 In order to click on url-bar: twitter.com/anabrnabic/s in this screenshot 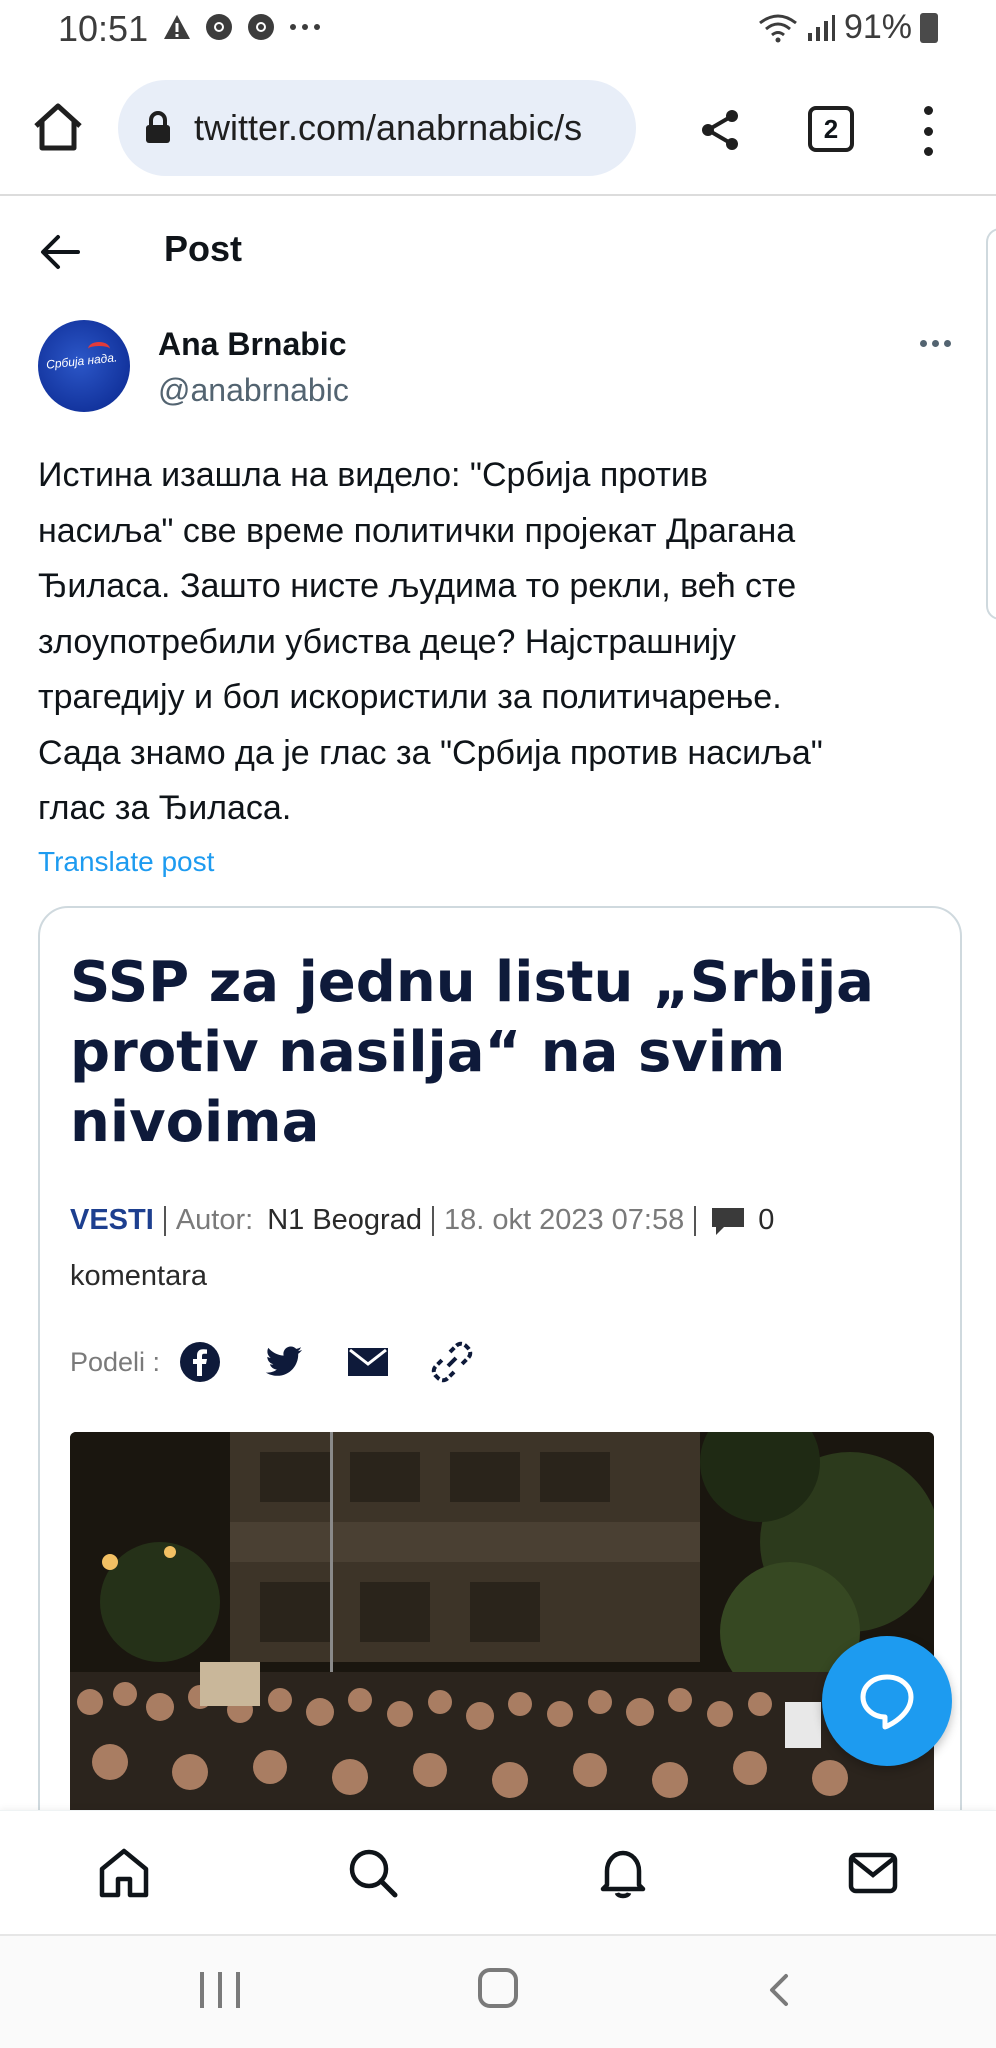, I will do `click(377, 128)`.